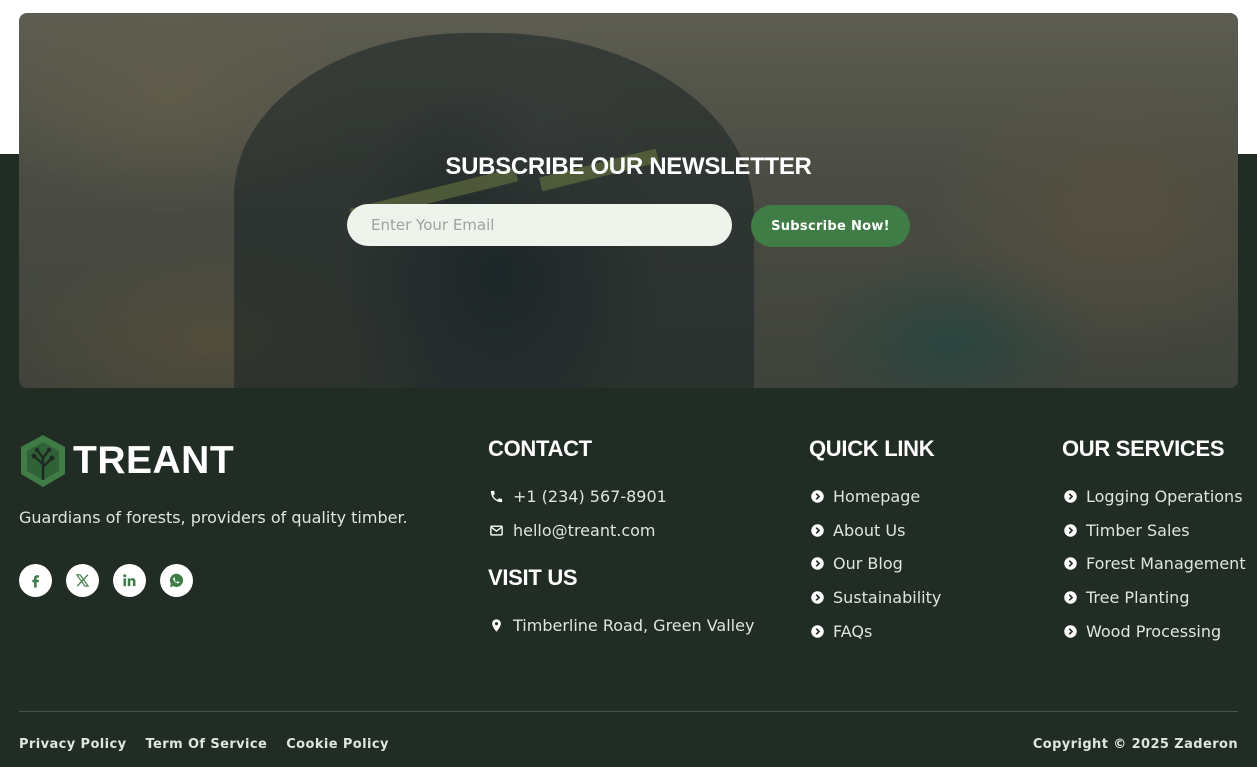 This screenshot has height=767, width=1257. I want to click on privacy-policy-link: Privacy Policy, so click(73, 744).